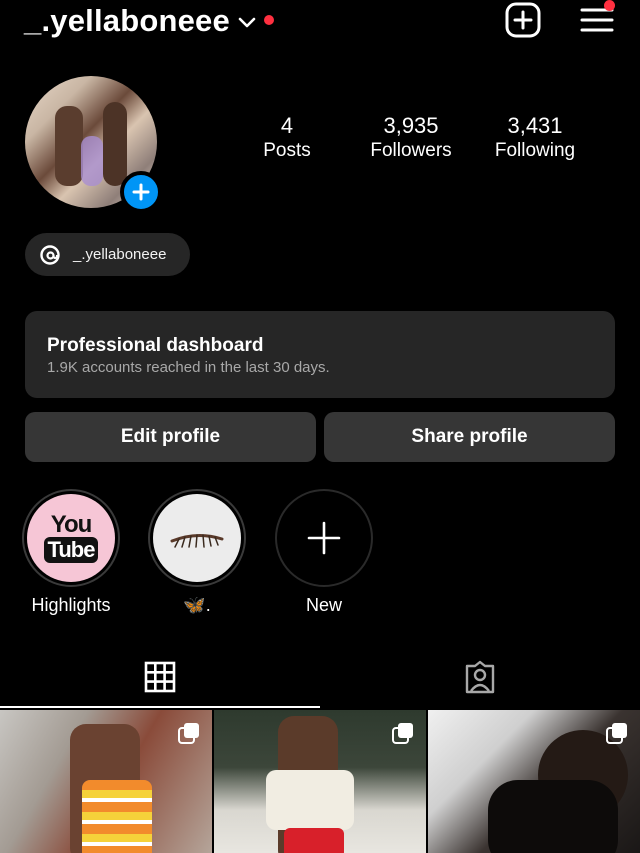  Describe the element at coordinates (535, 150) in the screenshot. I see `stat-label: Following` at that location.